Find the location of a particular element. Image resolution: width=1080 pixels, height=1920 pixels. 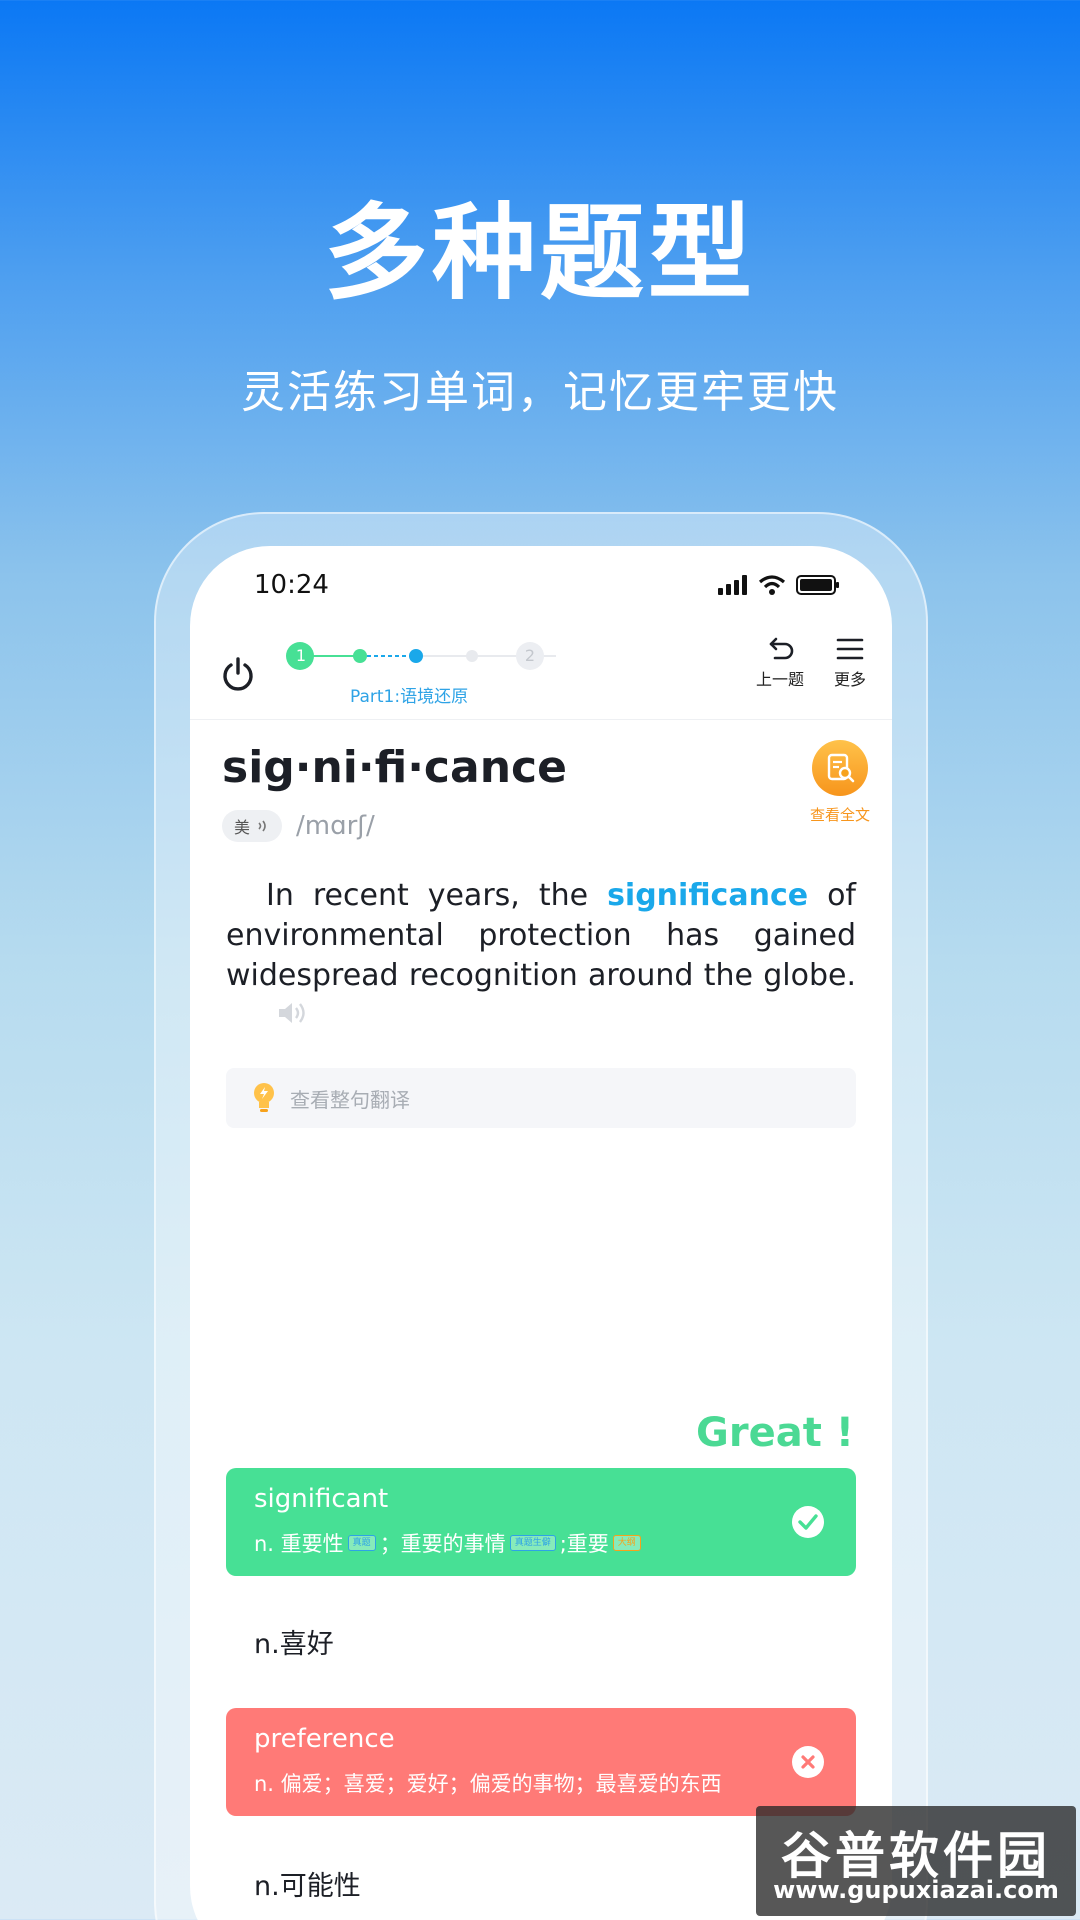

close-icon is located at coordinates (808, 1762).